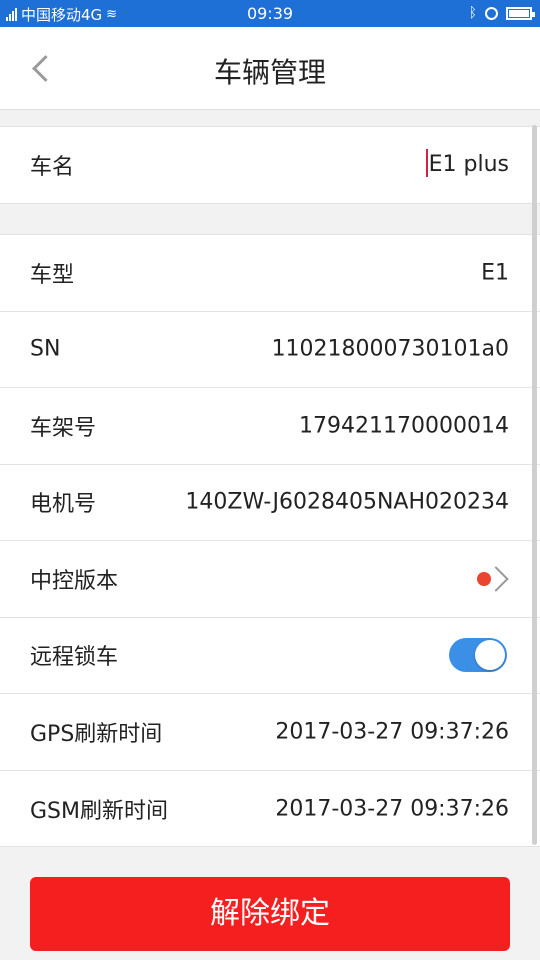  What do you see at coordinates (520, 13) in the screenshot?
I see `battery-icon` at bounding box center [520, 13].